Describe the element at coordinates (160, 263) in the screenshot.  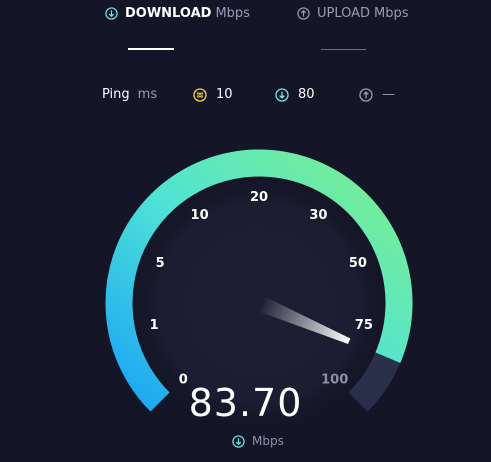
I see `gauge-scale-label: 5` at that location.